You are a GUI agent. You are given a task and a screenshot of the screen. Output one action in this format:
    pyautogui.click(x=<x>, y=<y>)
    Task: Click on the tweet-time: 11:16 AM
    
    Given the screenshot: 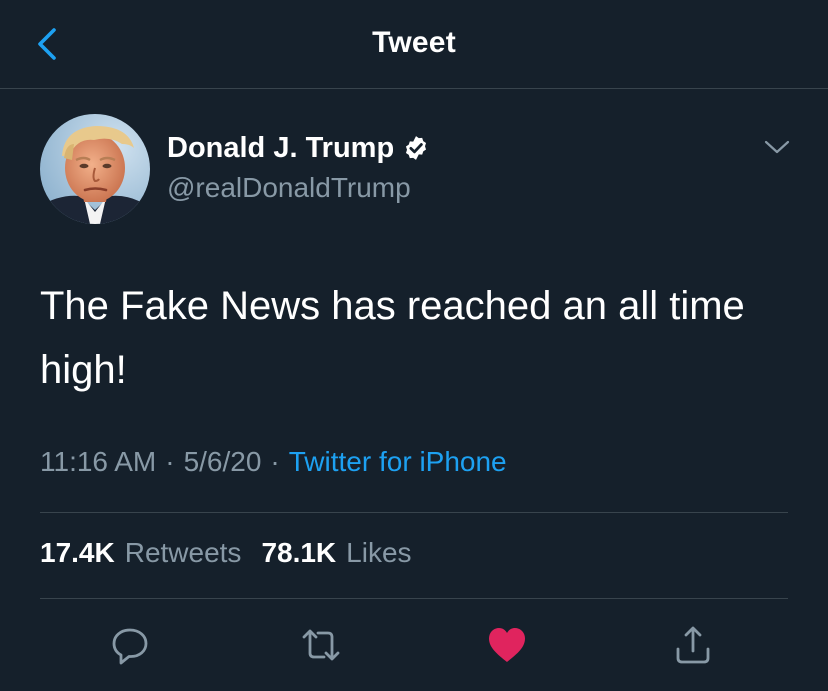 What is the action you would take?
    pyautogui.click(x=98, y=461)
    